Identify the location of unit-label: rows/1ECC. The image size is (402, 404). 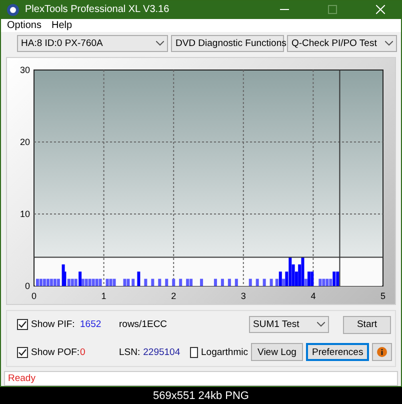
(143, 324).